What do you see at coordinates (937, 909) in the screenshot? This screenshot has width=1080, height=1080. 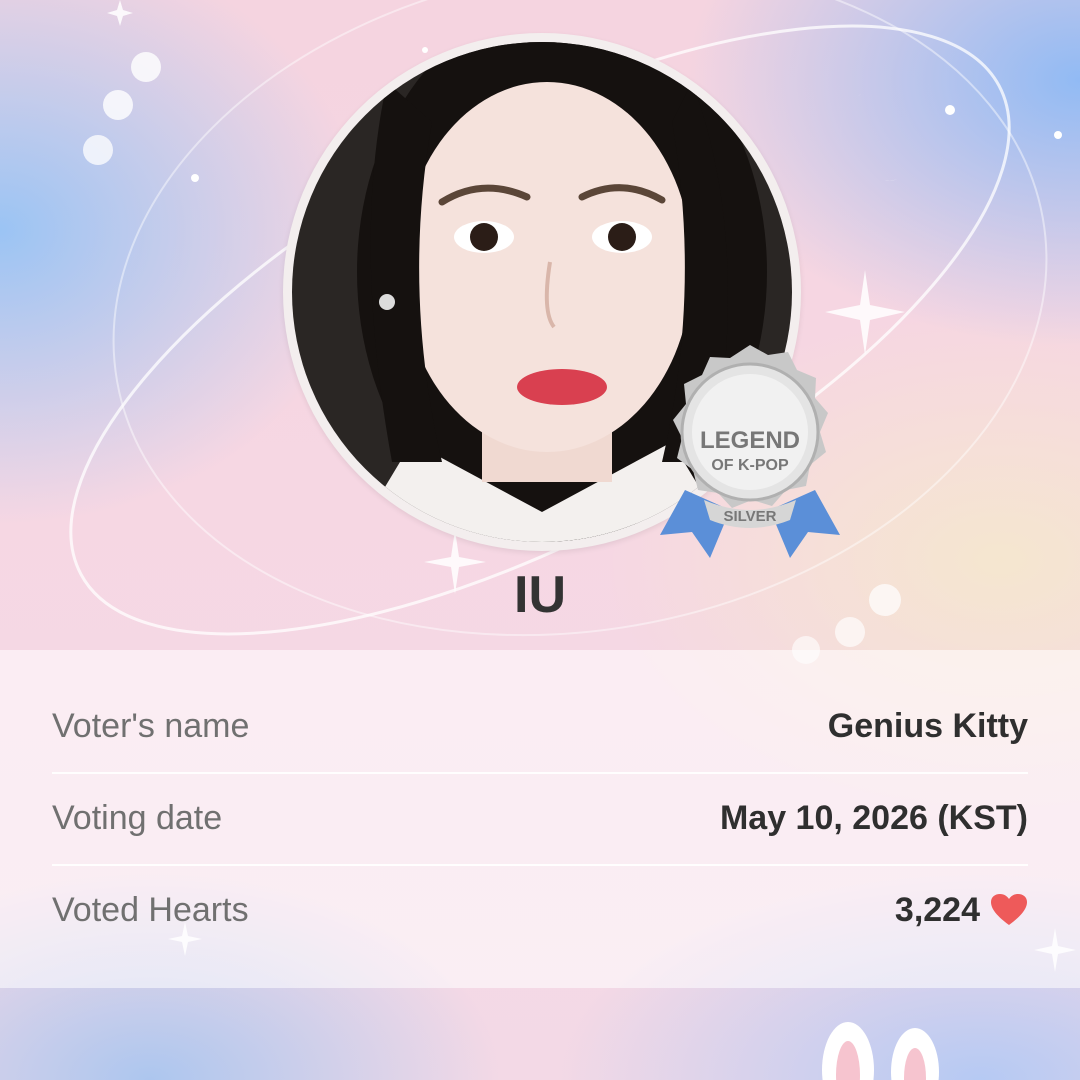 I see `voted-hearts-value: 3,224` at bounding box center [937, 909].